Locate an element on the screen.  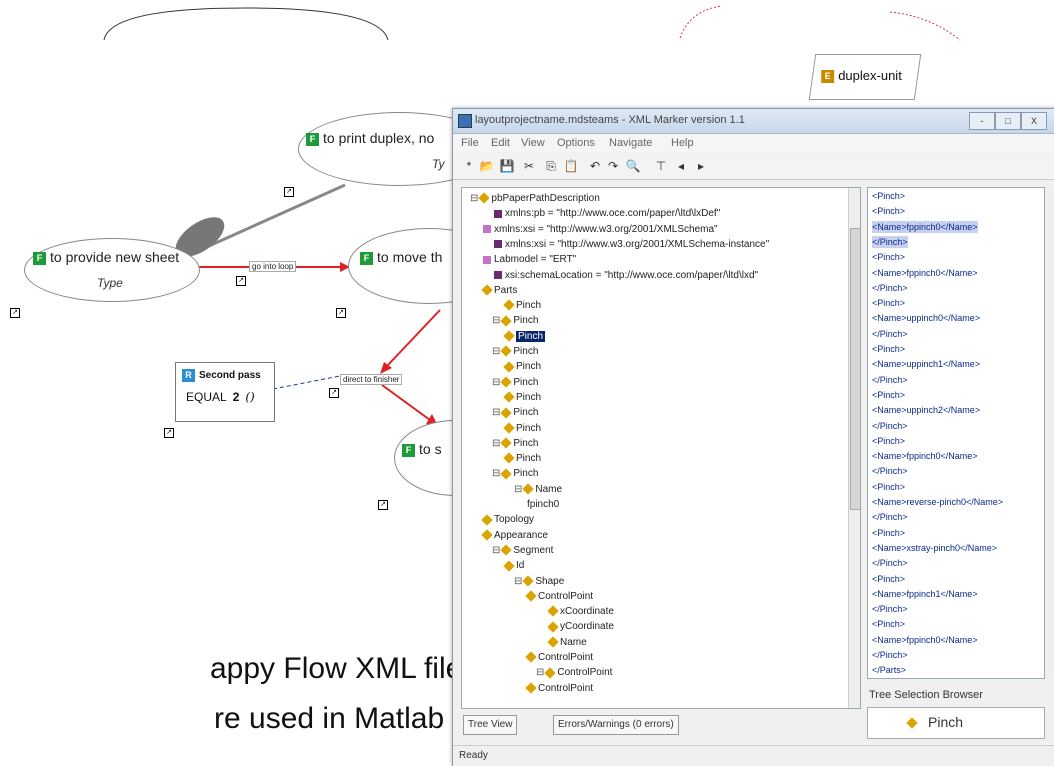
menu-options: Options is located at coordinates (576, 143).